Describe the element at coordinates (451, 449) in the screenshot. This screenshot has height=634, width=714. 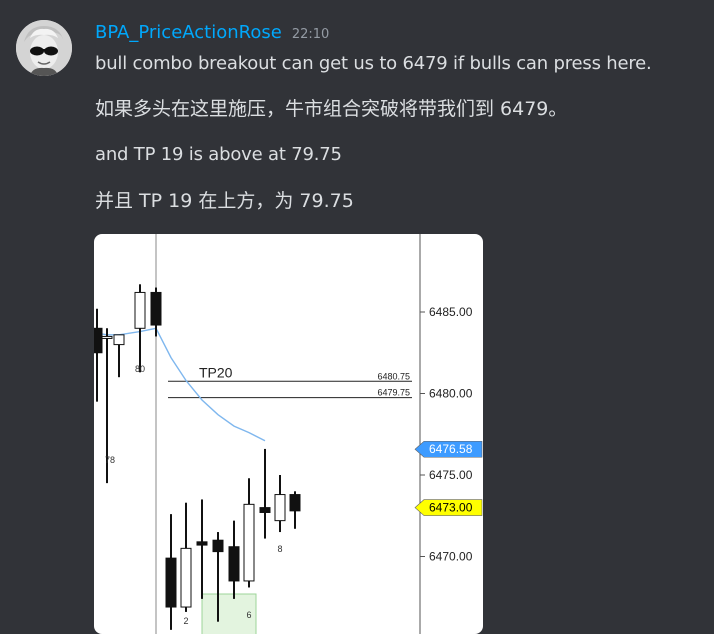
I see `price-tag-label: 6476.58` at that location.